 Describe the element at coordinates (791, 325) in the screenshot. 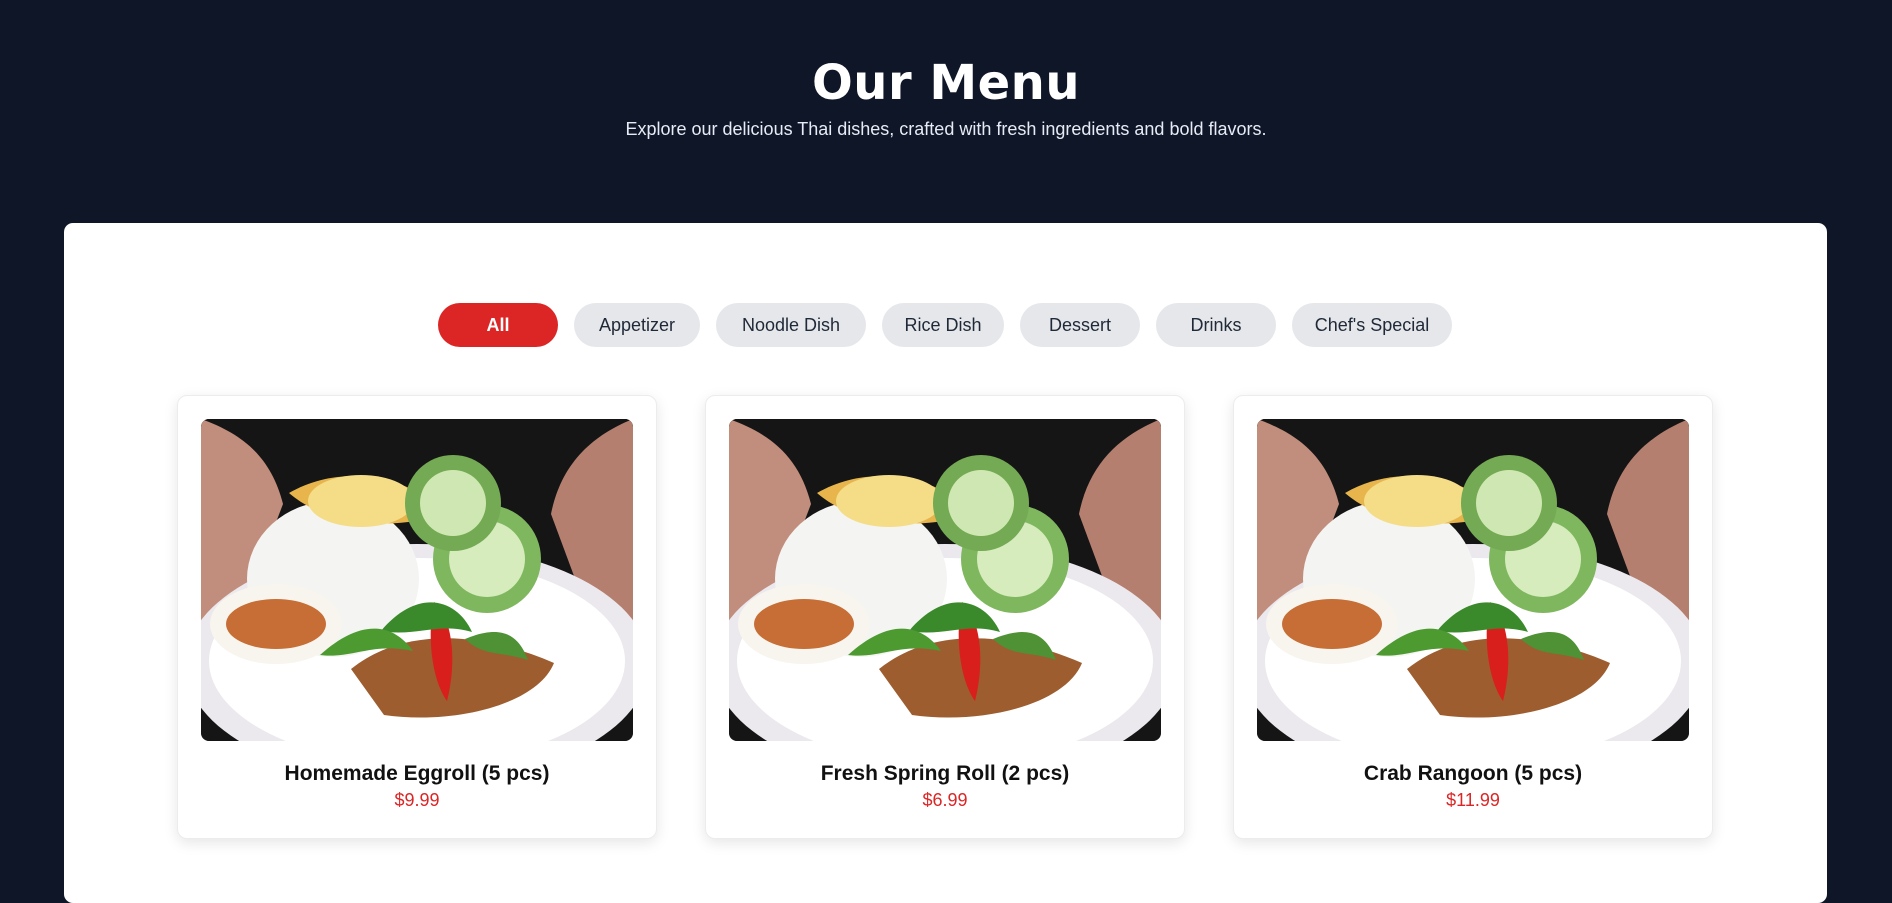

I see `filter-noodle-dish-button: Noodle Dish` at that location.